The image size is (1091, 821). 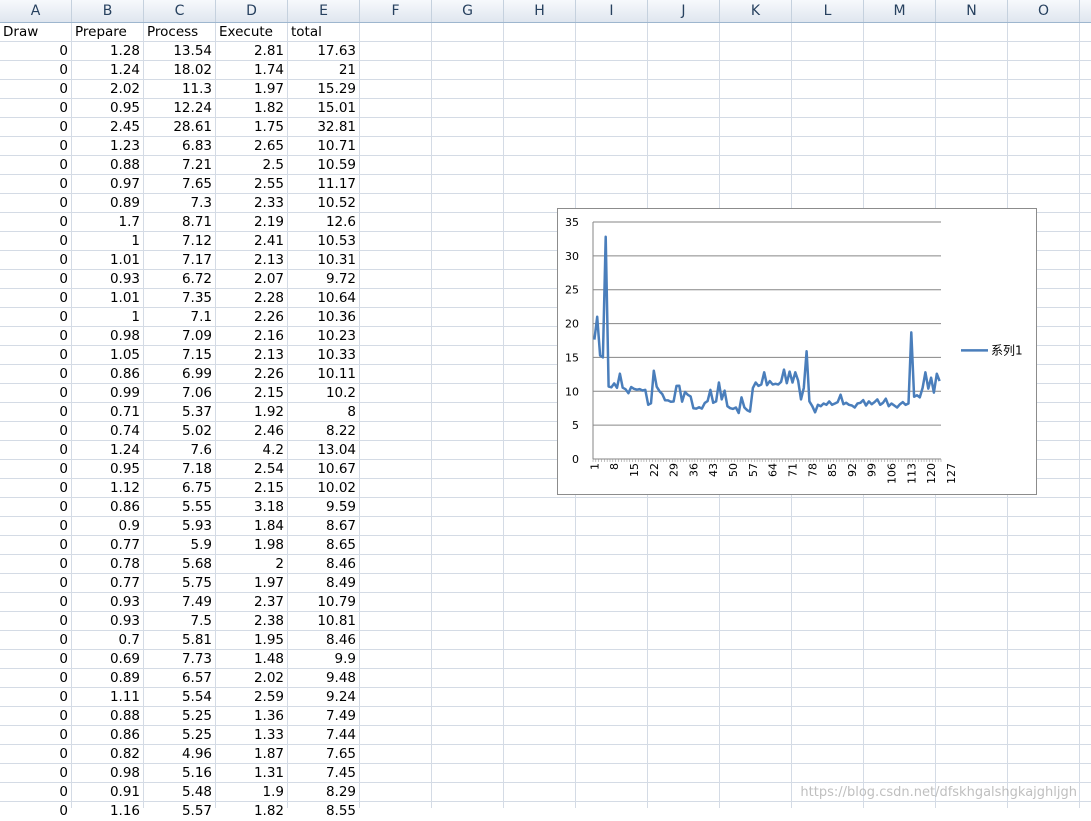 What do you see at coordinates (178, 659) in the screenshot?
I see `table-cell: 7.73` at bounding box center [178, 659].